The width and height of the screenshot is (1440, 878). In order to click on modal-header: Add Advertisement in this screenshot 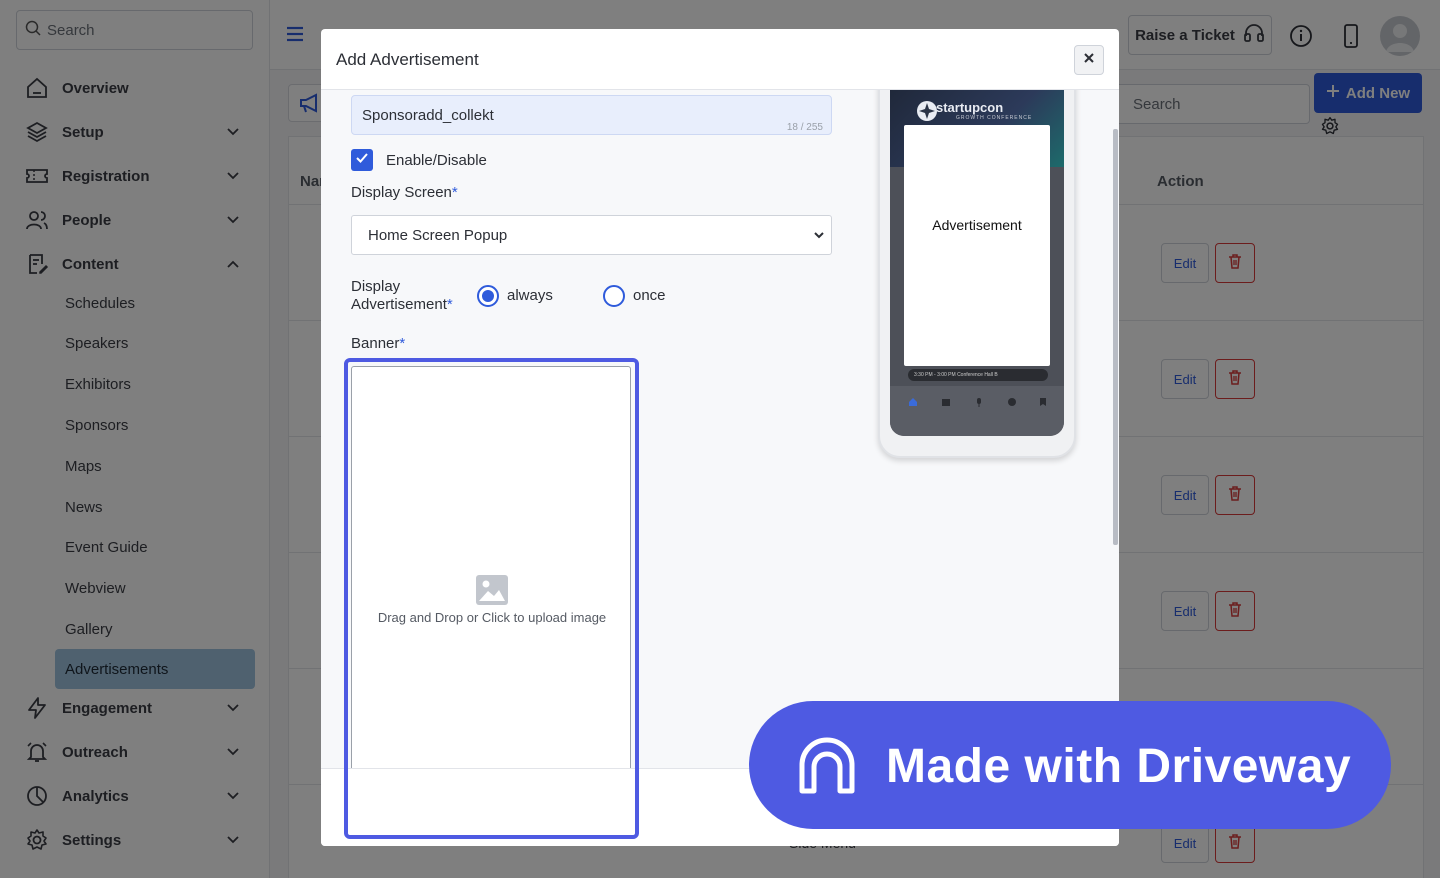, I will do `click(720, 59)`.